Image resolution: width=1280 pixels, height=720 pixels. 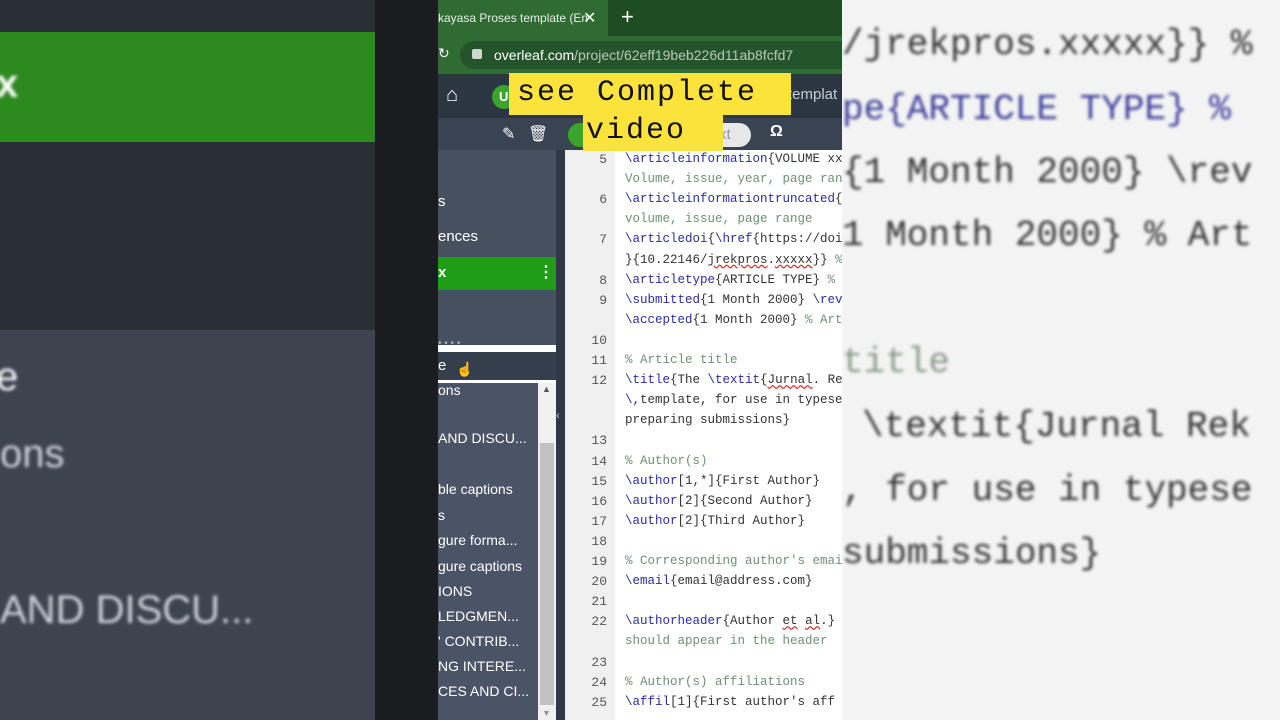 I want to click on code-text: {VOLUME xx, so click(x=804, y=159).